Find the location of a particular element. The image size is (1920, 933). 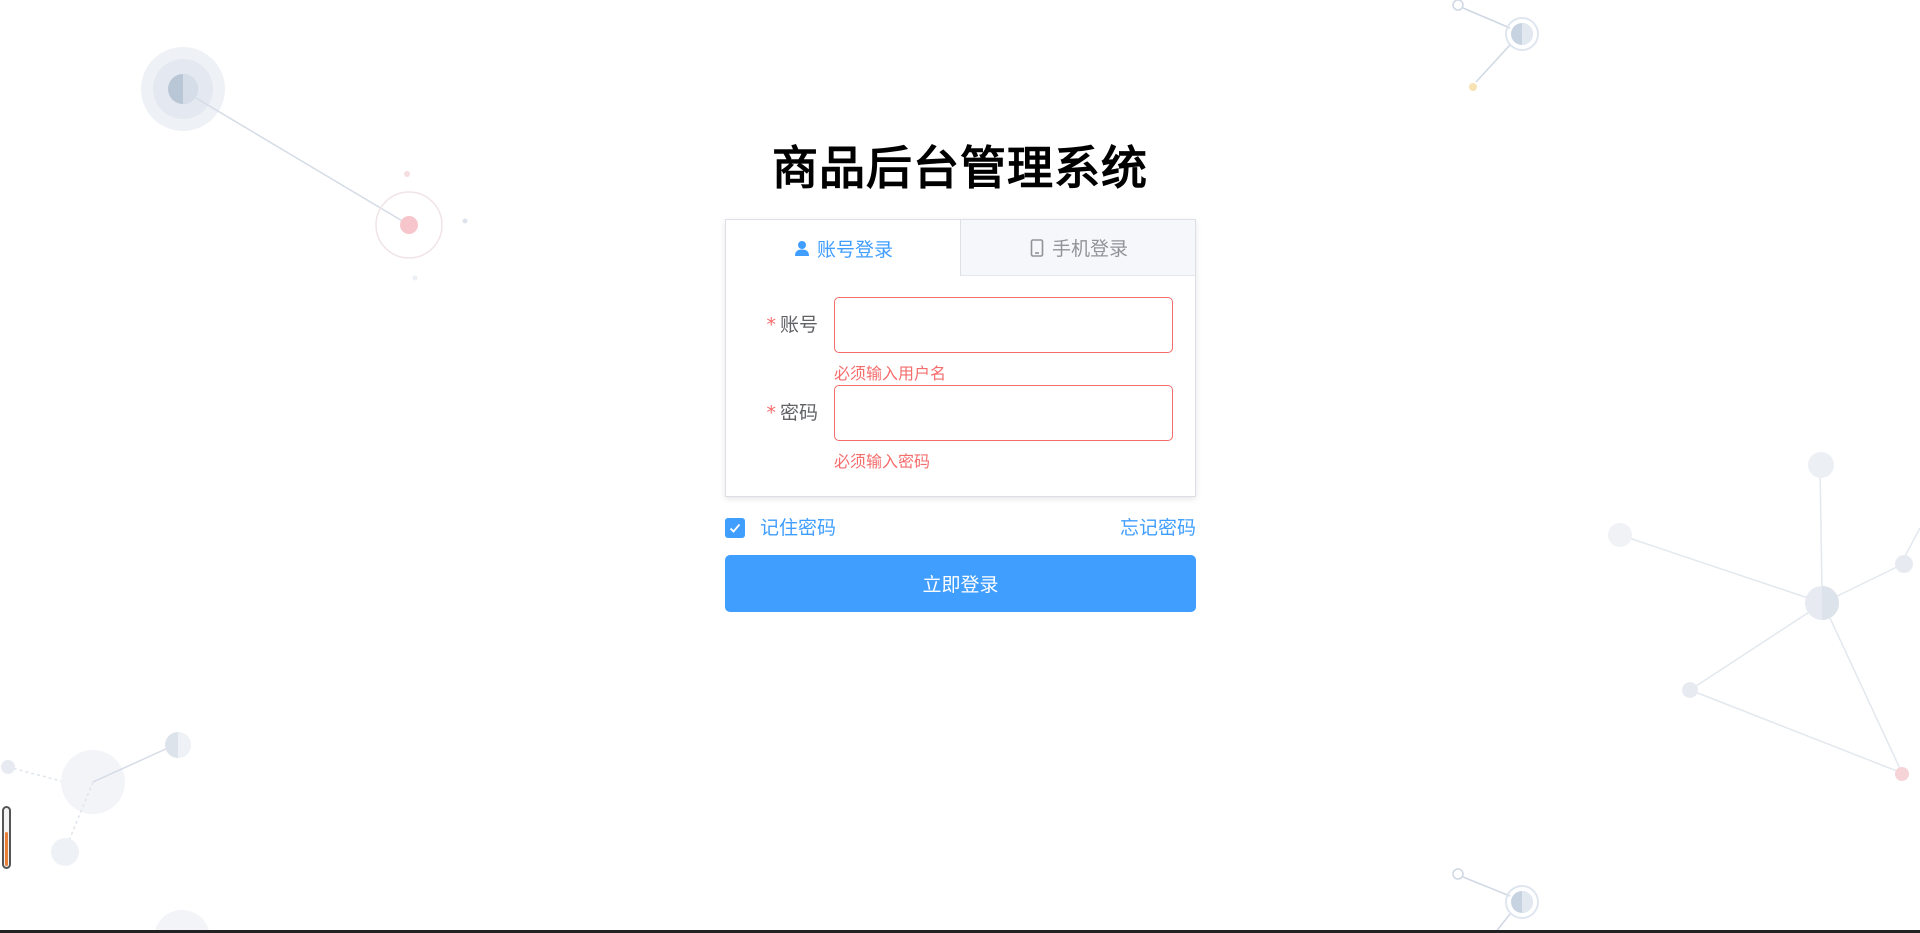

login-card: 账号登录 手机登录 * 账号 必须输入用户名 * 密码 必须输入密码 is located at coordinates (960, 358).